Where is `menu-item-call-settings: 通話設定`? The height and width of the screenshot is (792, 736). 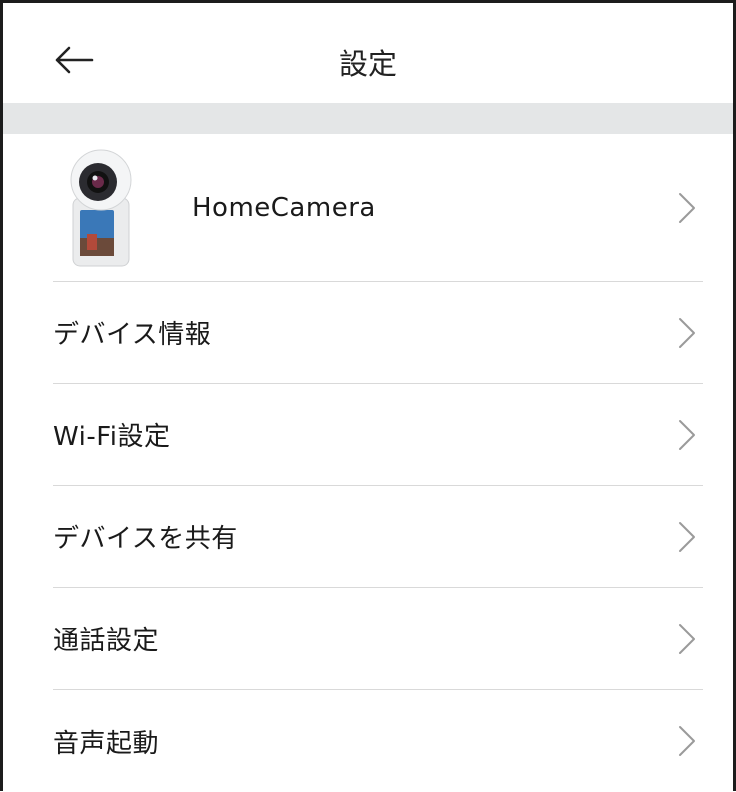 menu-item-call-settings: 通話設定 is located at coordinates (378, 639).